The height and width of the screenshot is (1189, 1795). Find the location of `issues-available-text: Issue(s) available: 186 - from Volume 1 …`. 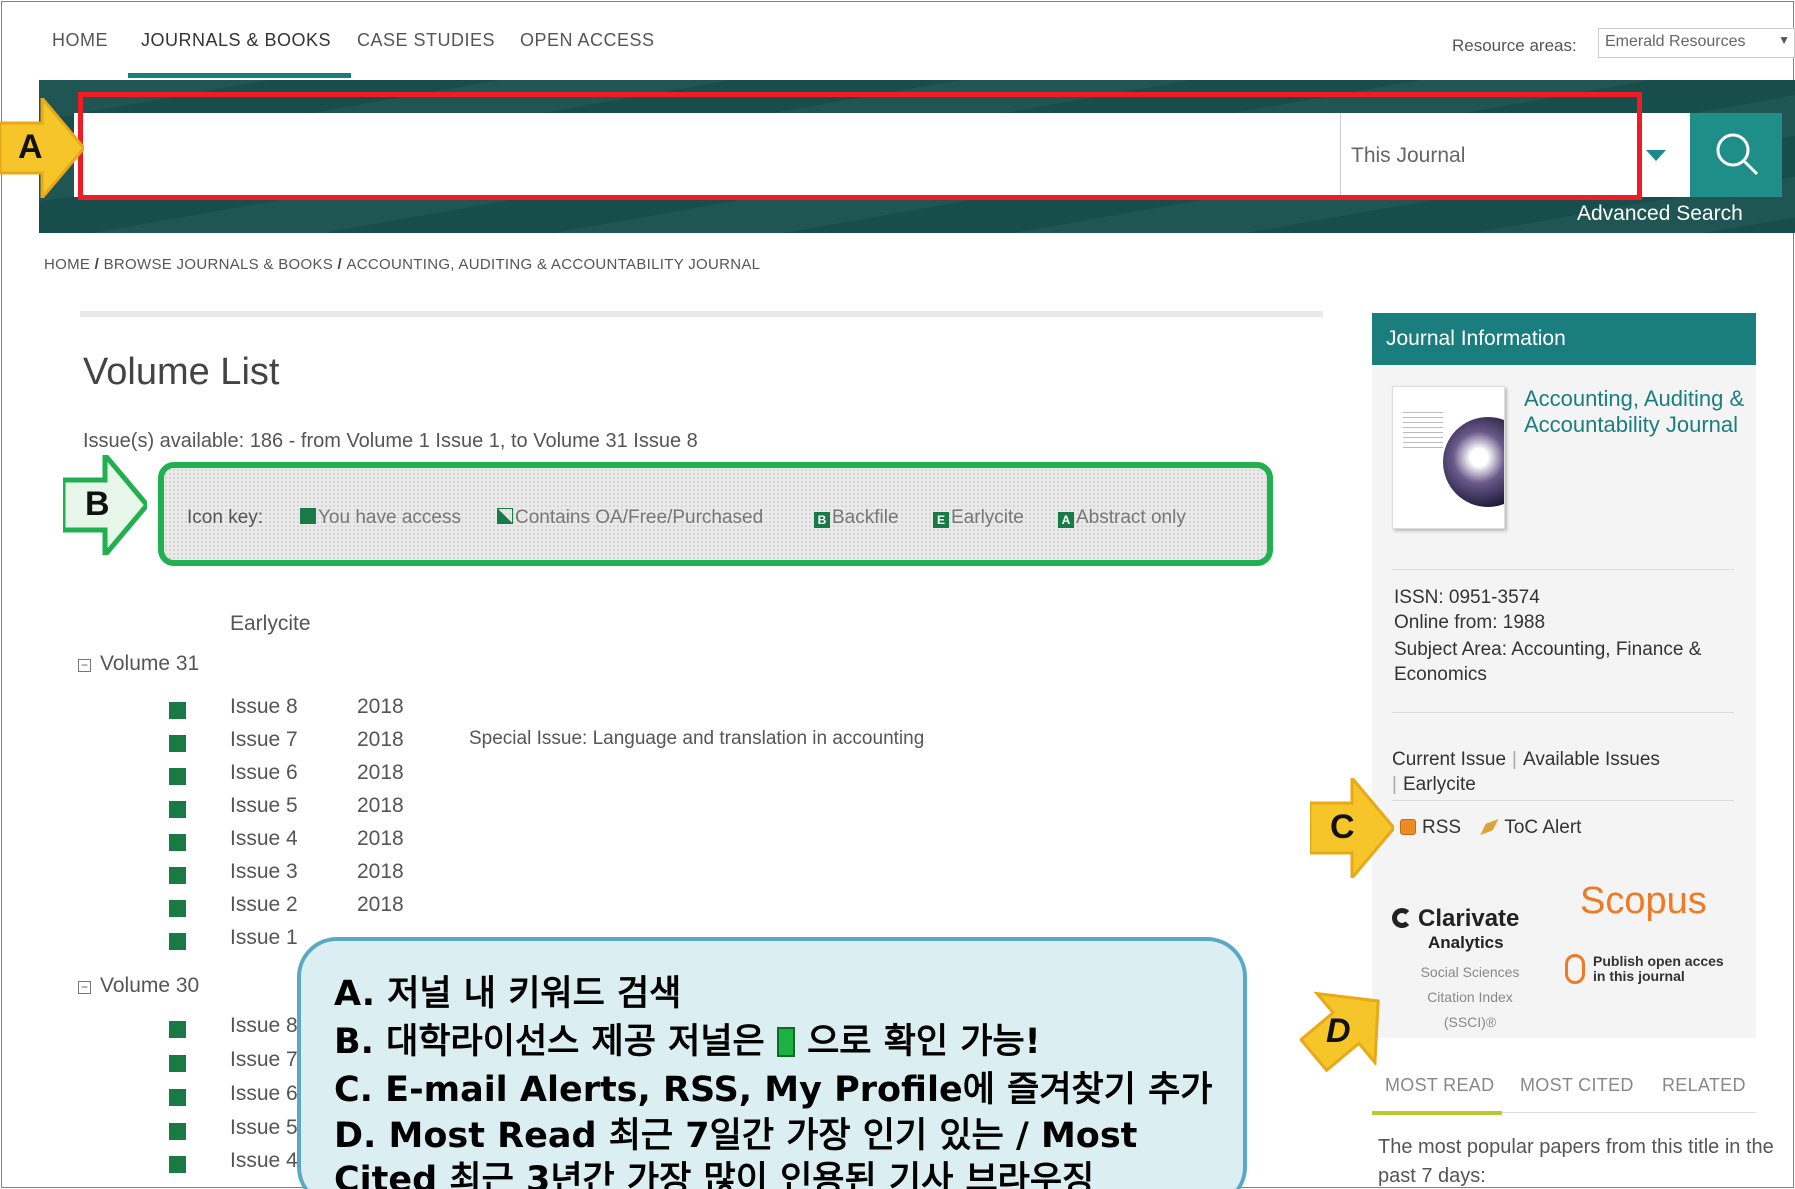

issues-available-text: Issue(s) available: 186 - from Volume 1 … is located at coordinates (390, 441).